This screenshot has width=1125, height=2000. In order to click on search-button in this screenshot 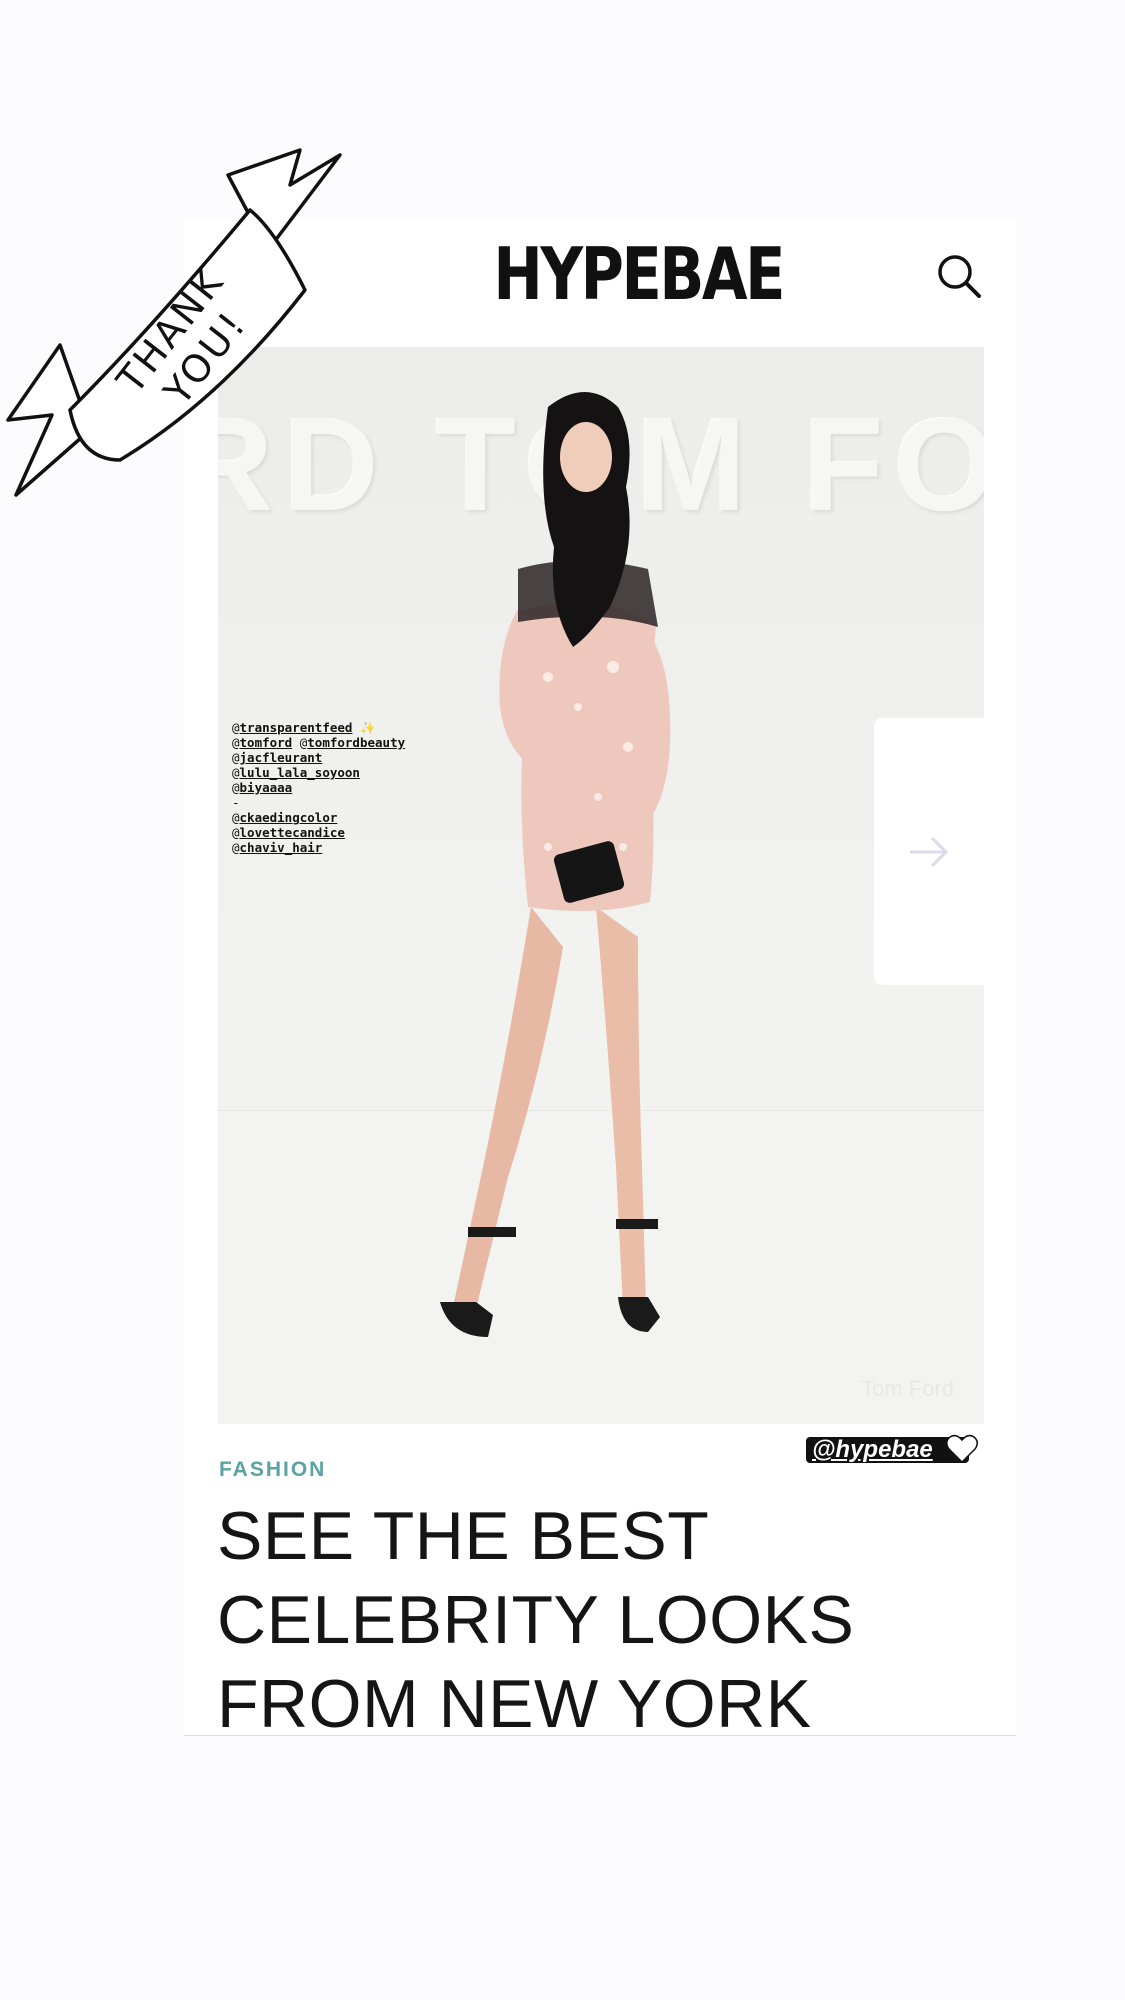, I will do `click(960, 277)`.